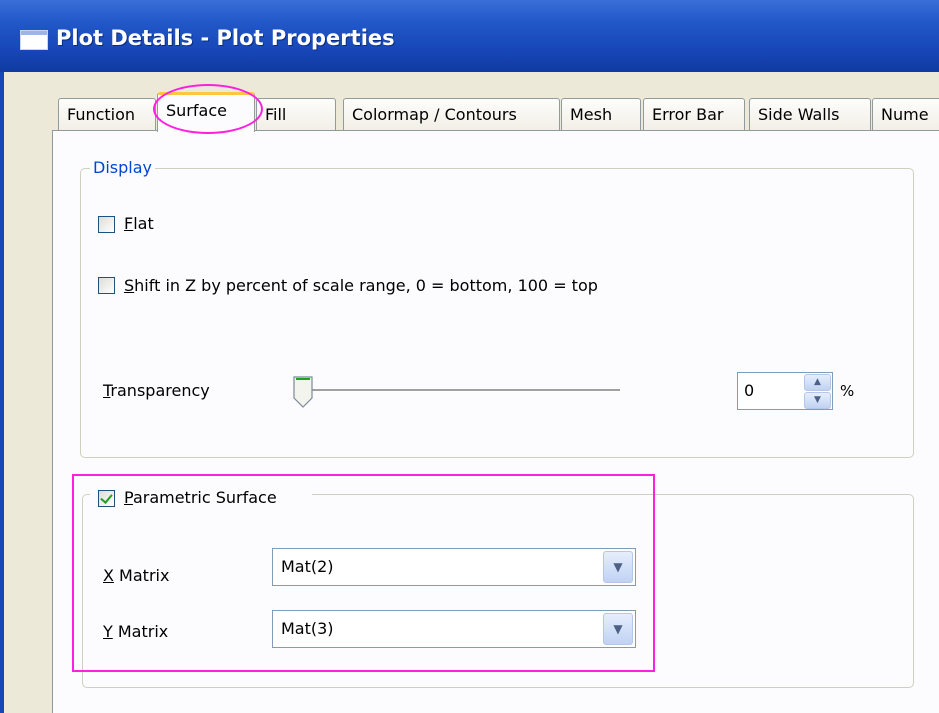 Image resolution: width=939 pixels, height=713 pixels. I want to click on tab-function: Function, so click(107, 114).